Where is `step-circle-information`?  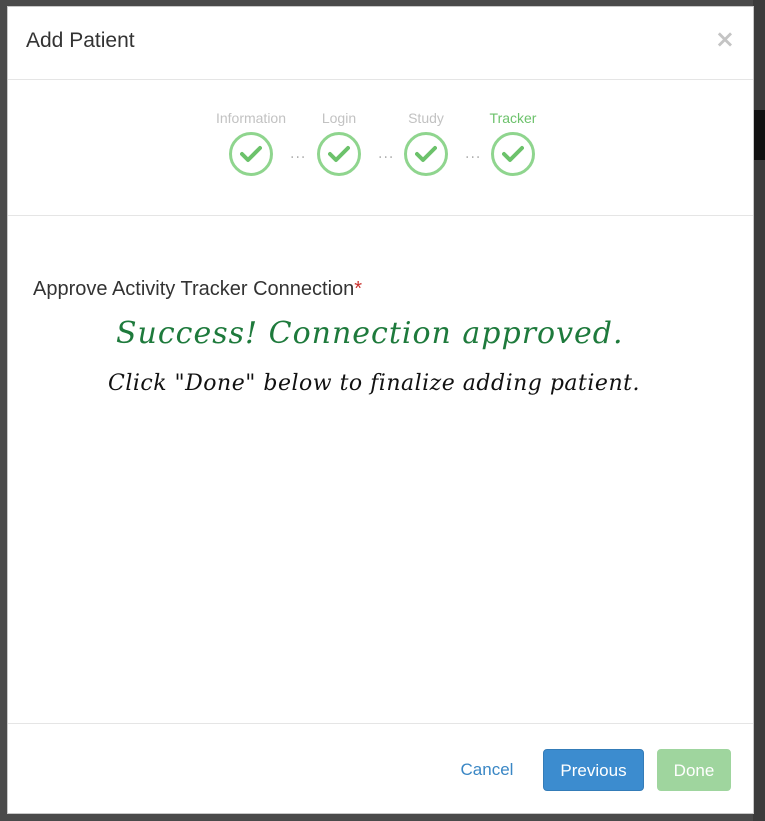
step-circle-information is located at coordinates (251, 154).